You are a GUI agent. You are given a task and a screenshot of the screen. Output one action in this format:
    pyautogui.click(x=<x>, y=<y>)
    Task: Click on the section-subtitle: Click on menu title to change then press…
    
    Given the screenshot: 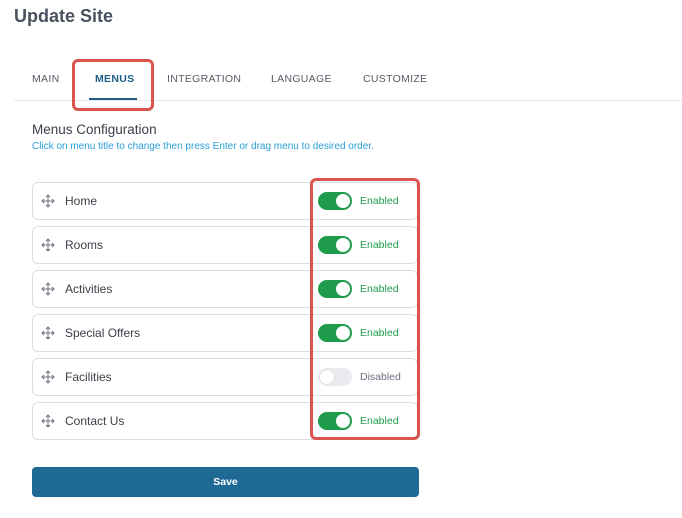 What is the action you would take?
    pyautogui.click(x=203, y=146)
    